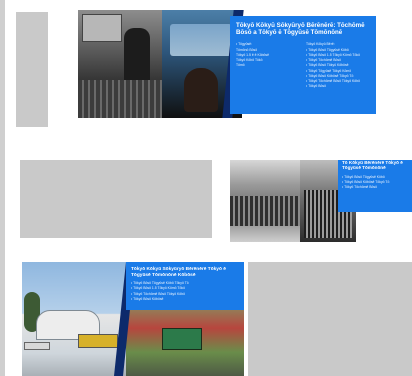  I want to click on control-desk, so click(120, 99).